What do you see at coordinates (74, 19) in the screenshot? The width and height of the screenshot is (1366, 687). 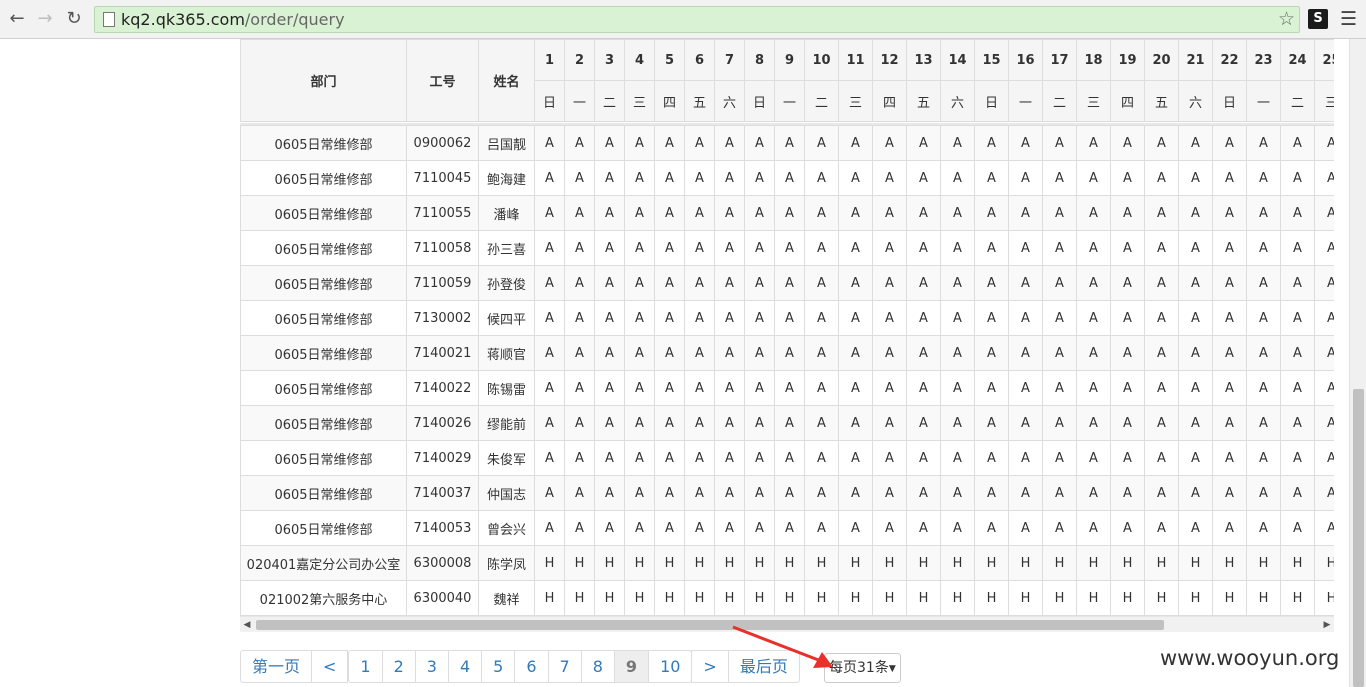 I see `reload-icon: ↻` at bounding box center [74, 19].